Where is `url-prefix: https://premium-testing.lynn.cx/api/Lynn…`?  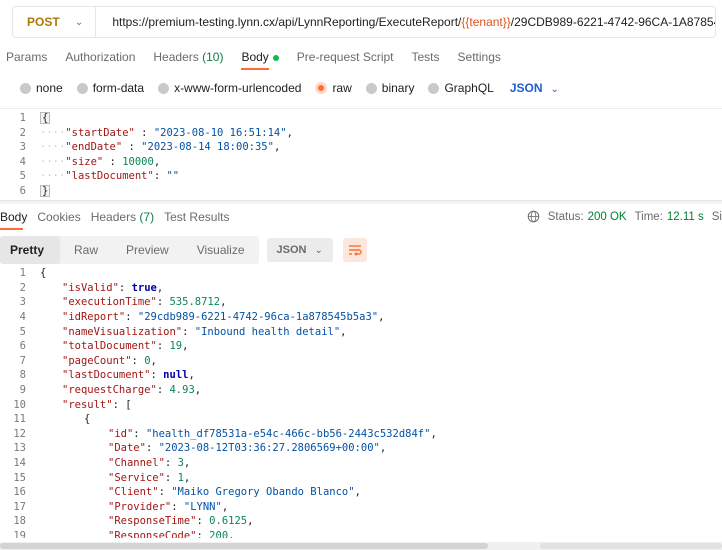 url-prefix: https://premium-testing.lynn.cx/api/Lynn… is located at coordinates (287, 22).